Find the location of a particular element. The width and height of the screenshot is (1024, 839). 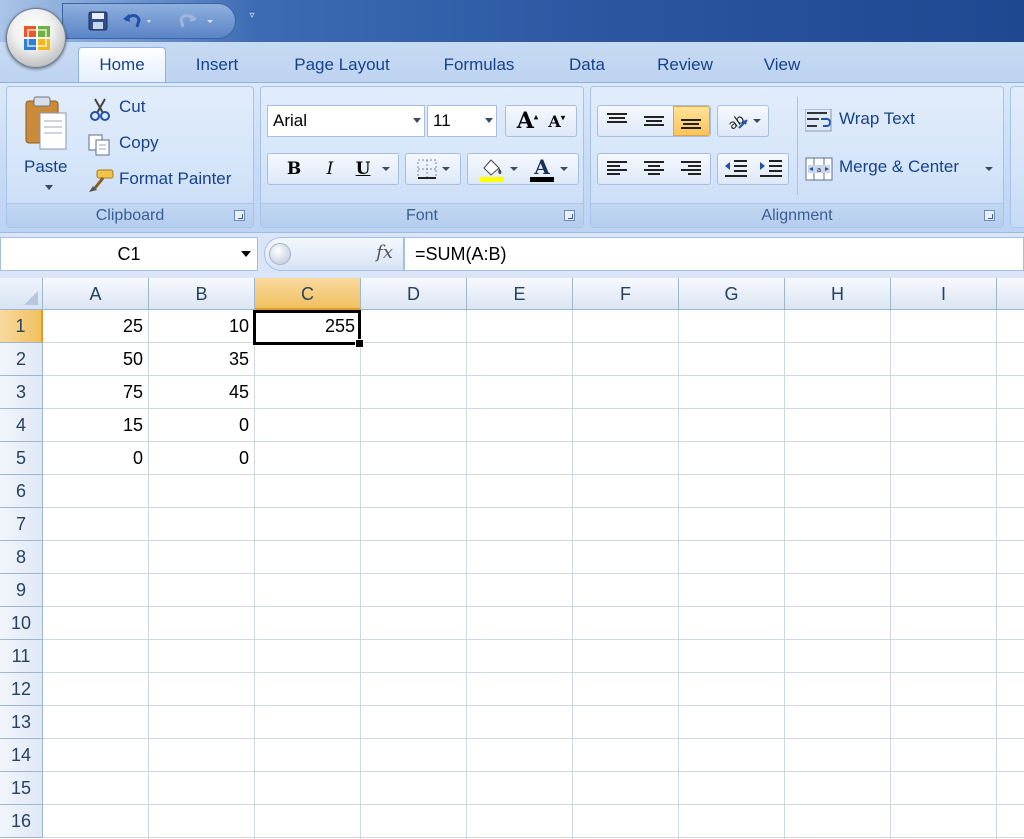

row-header-12: 12 is located at coordinates (21, 689).